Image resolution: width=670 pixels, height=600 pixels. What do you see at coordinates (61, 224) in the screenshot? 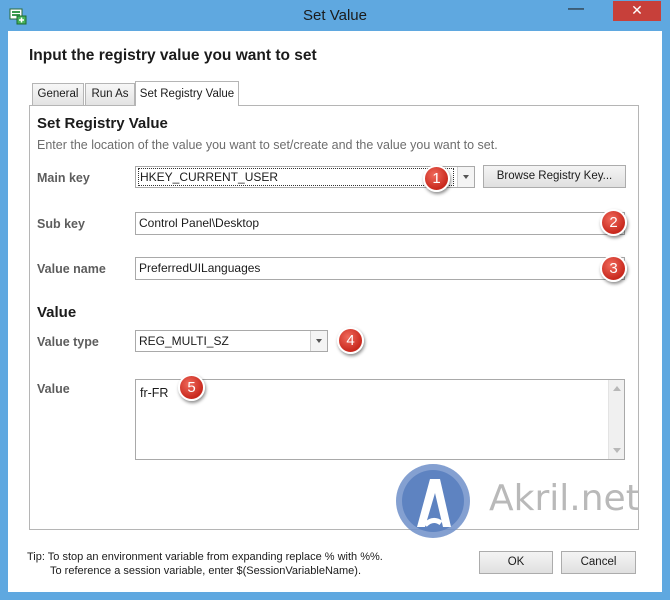
I see `sub-key-label: Sub key` at bounding box center [61, 224].